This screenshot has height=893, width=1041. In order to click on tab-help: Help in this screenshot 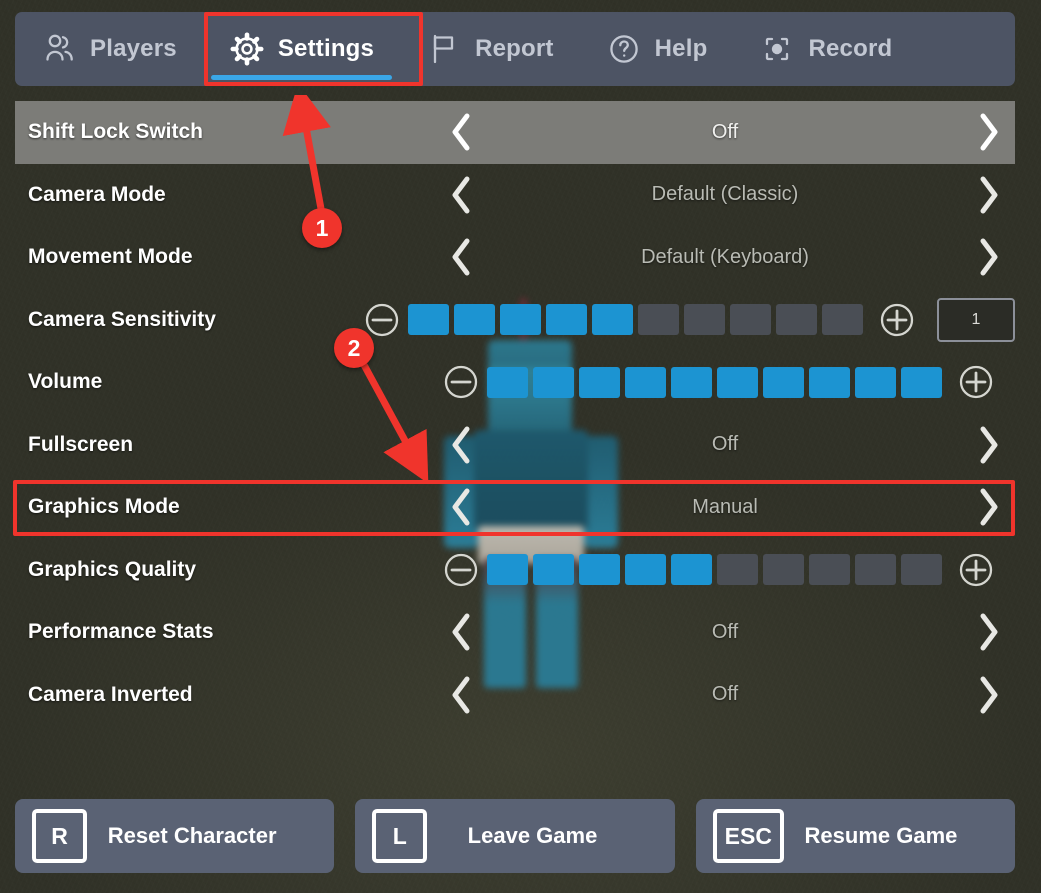, I will do `click(657, 49)`.